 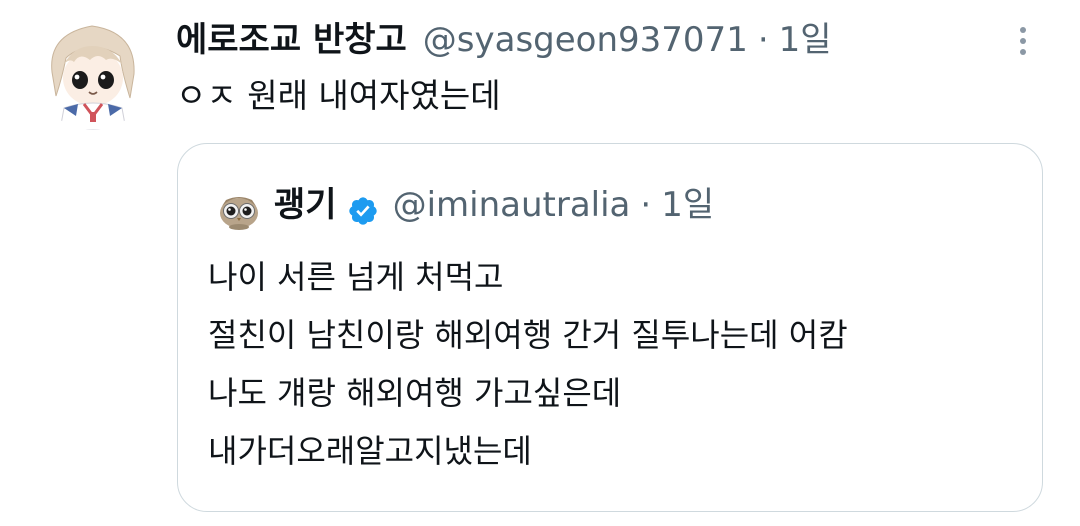 I want to click on tweet-timestamp: 1일, so click(x=805, y=40).